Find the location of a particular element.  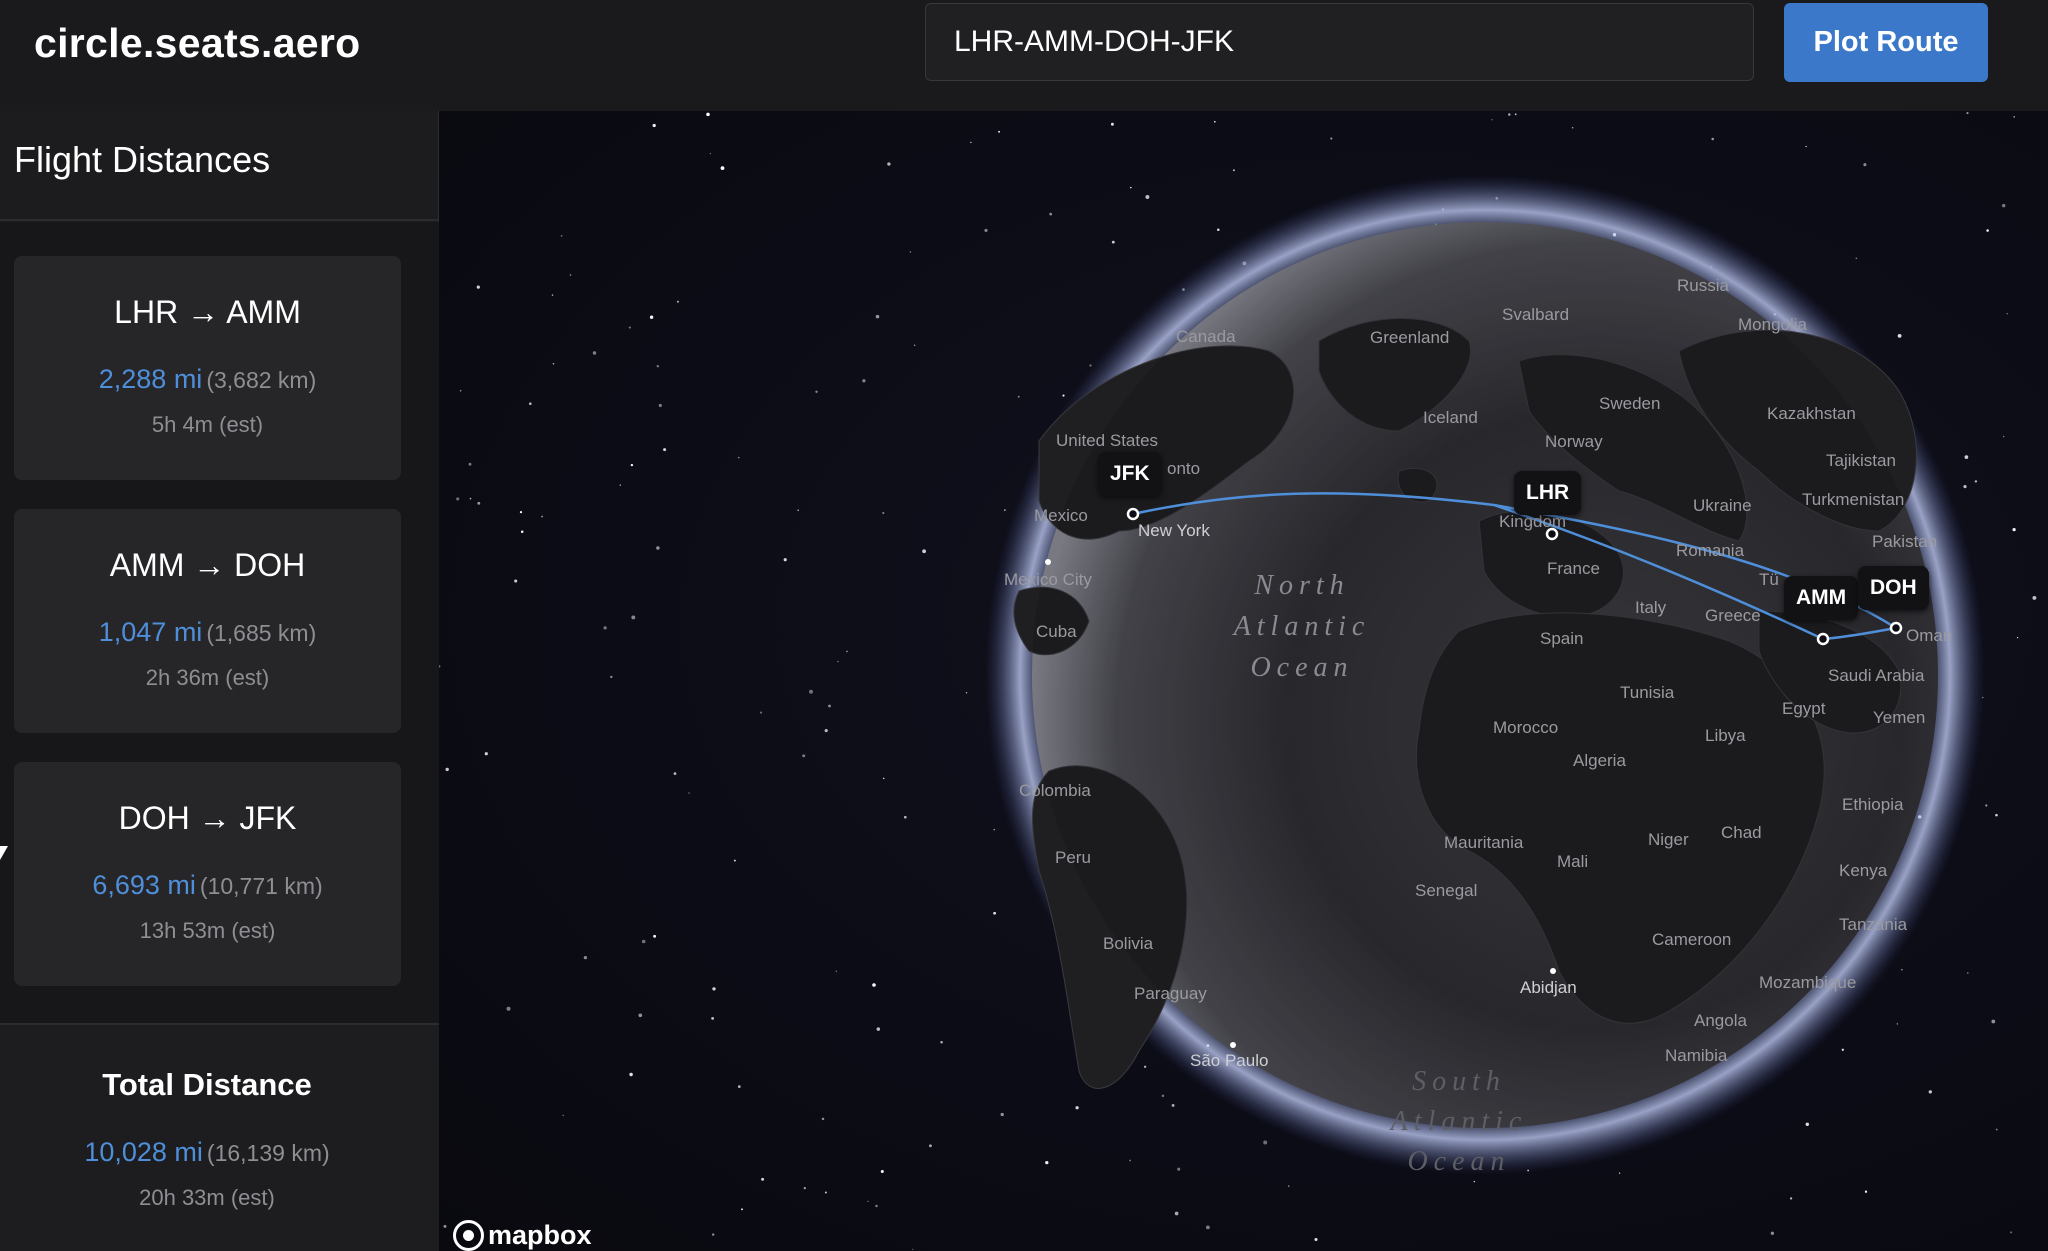

mouse-cursor-icon is located at coordinates (4, 853).